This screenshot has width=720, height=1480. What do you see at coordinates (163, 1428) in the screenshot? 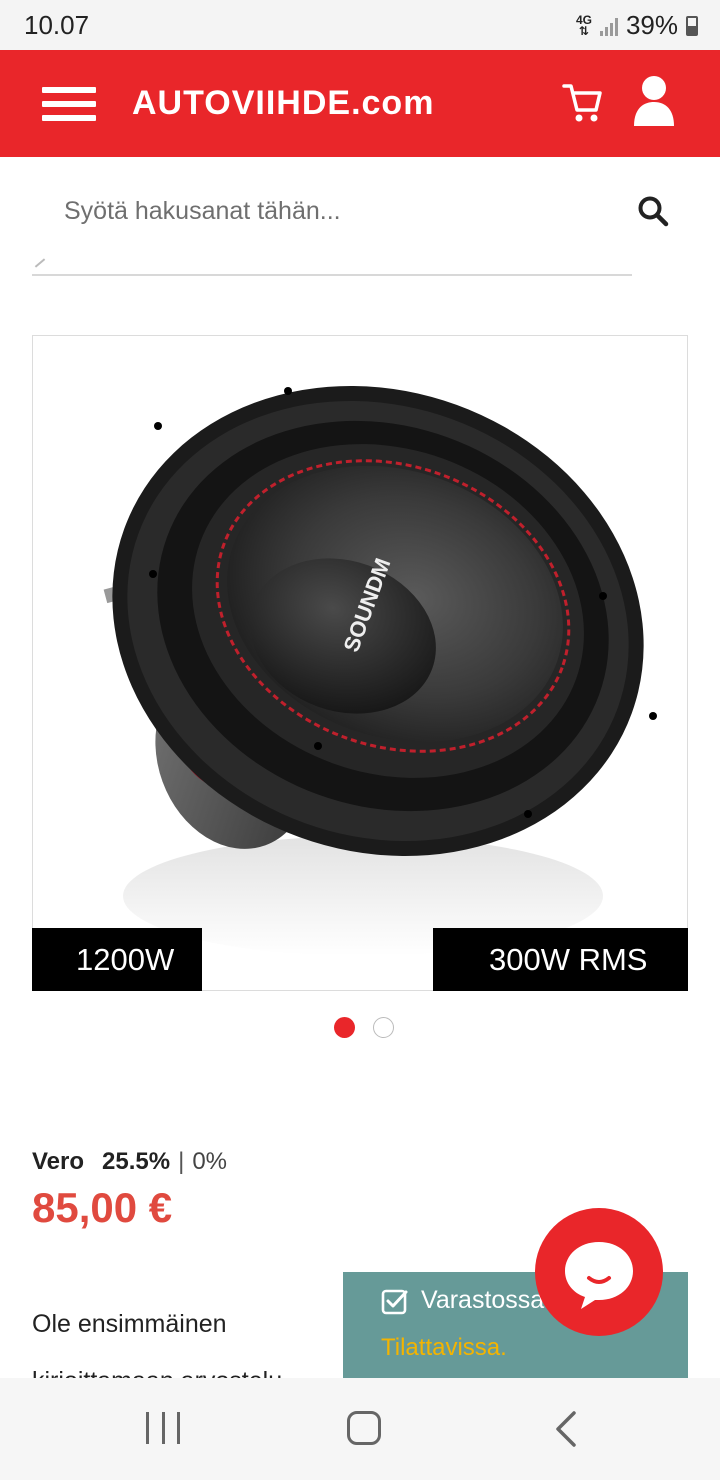
I see `recents-icon` at bounding box center [163, 1428].